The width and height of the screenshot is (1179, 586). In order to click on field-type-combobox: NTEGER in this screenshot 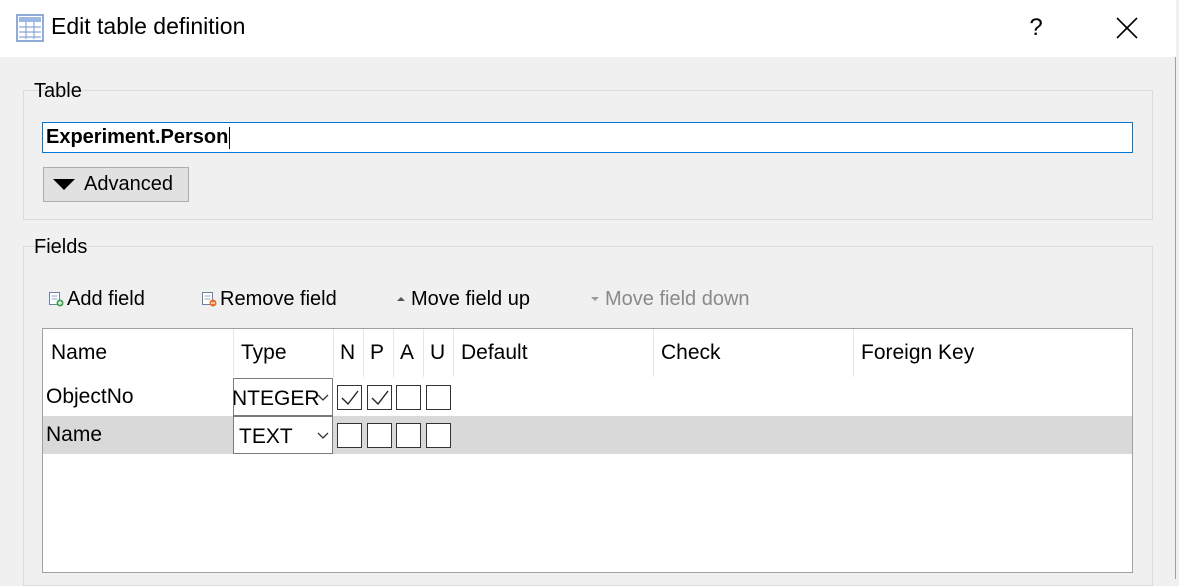, I will do `click(283, 397)`.